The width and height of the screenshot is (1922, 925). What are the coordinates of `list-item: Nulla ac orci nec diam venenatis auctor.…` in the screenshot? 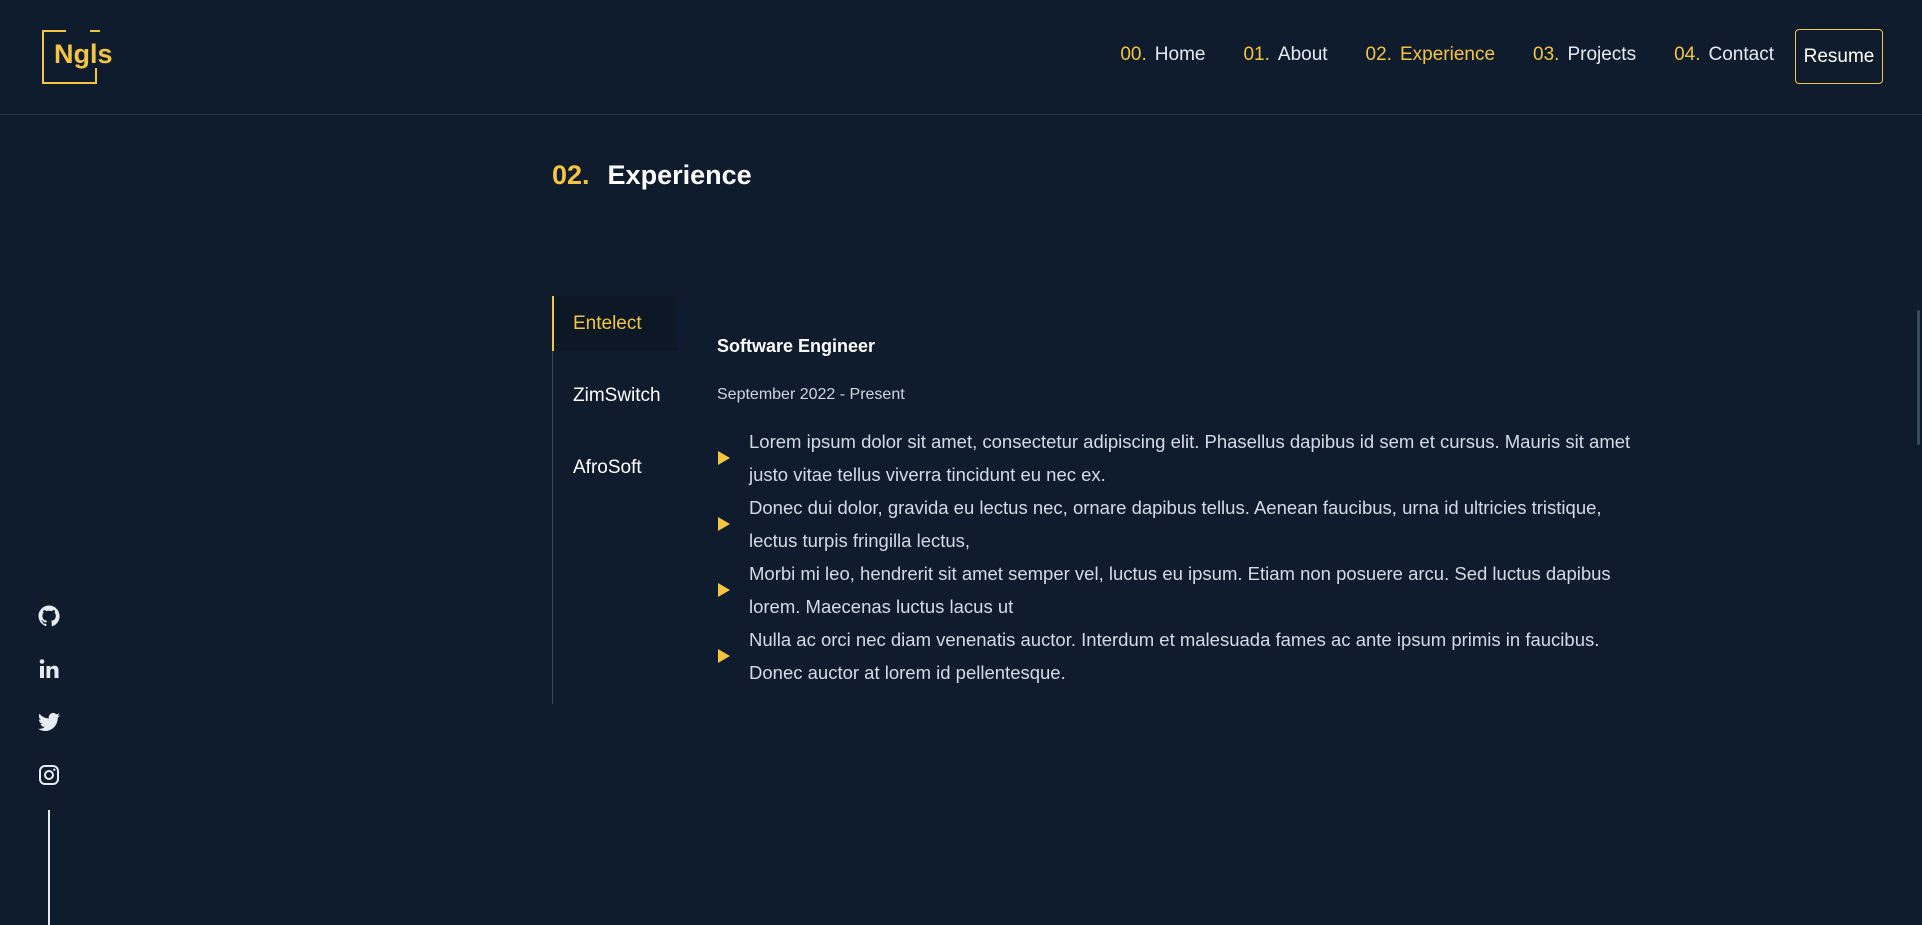 It's located at (1178, 656).